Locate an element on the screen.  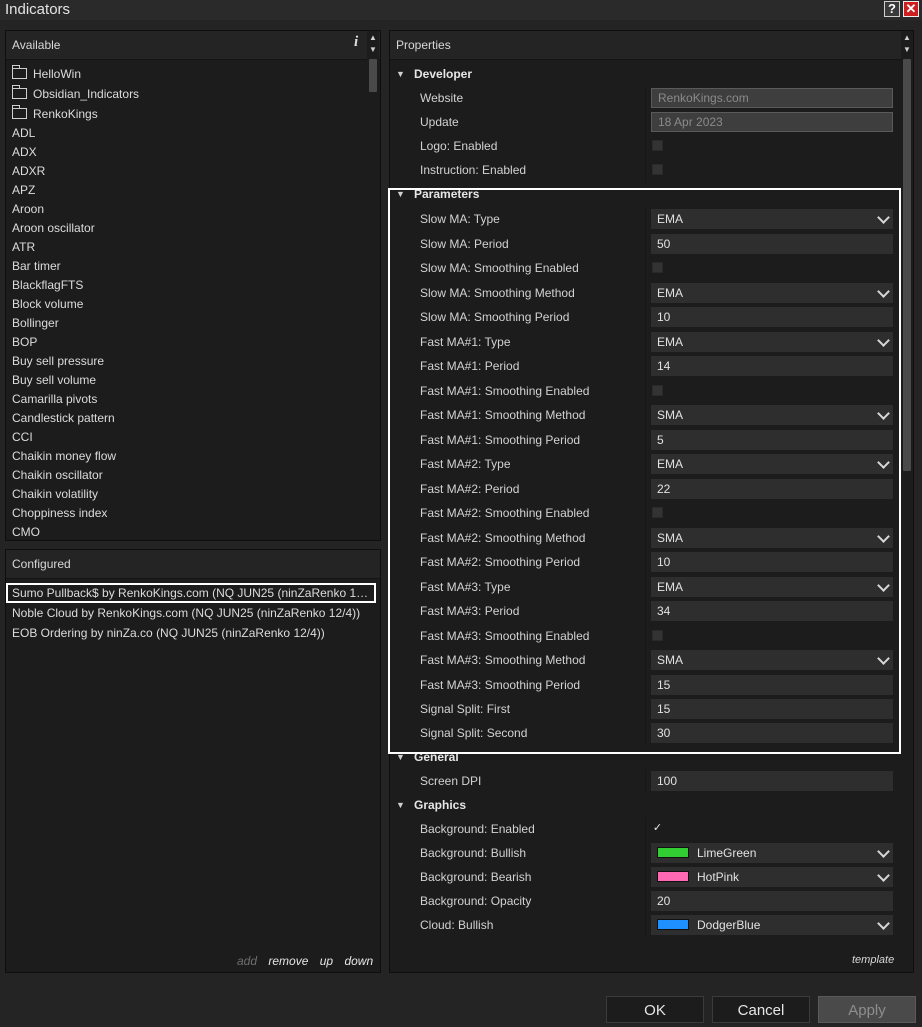
available-scrollbar: ▲ ▼ is located at coordinates (373, 285).